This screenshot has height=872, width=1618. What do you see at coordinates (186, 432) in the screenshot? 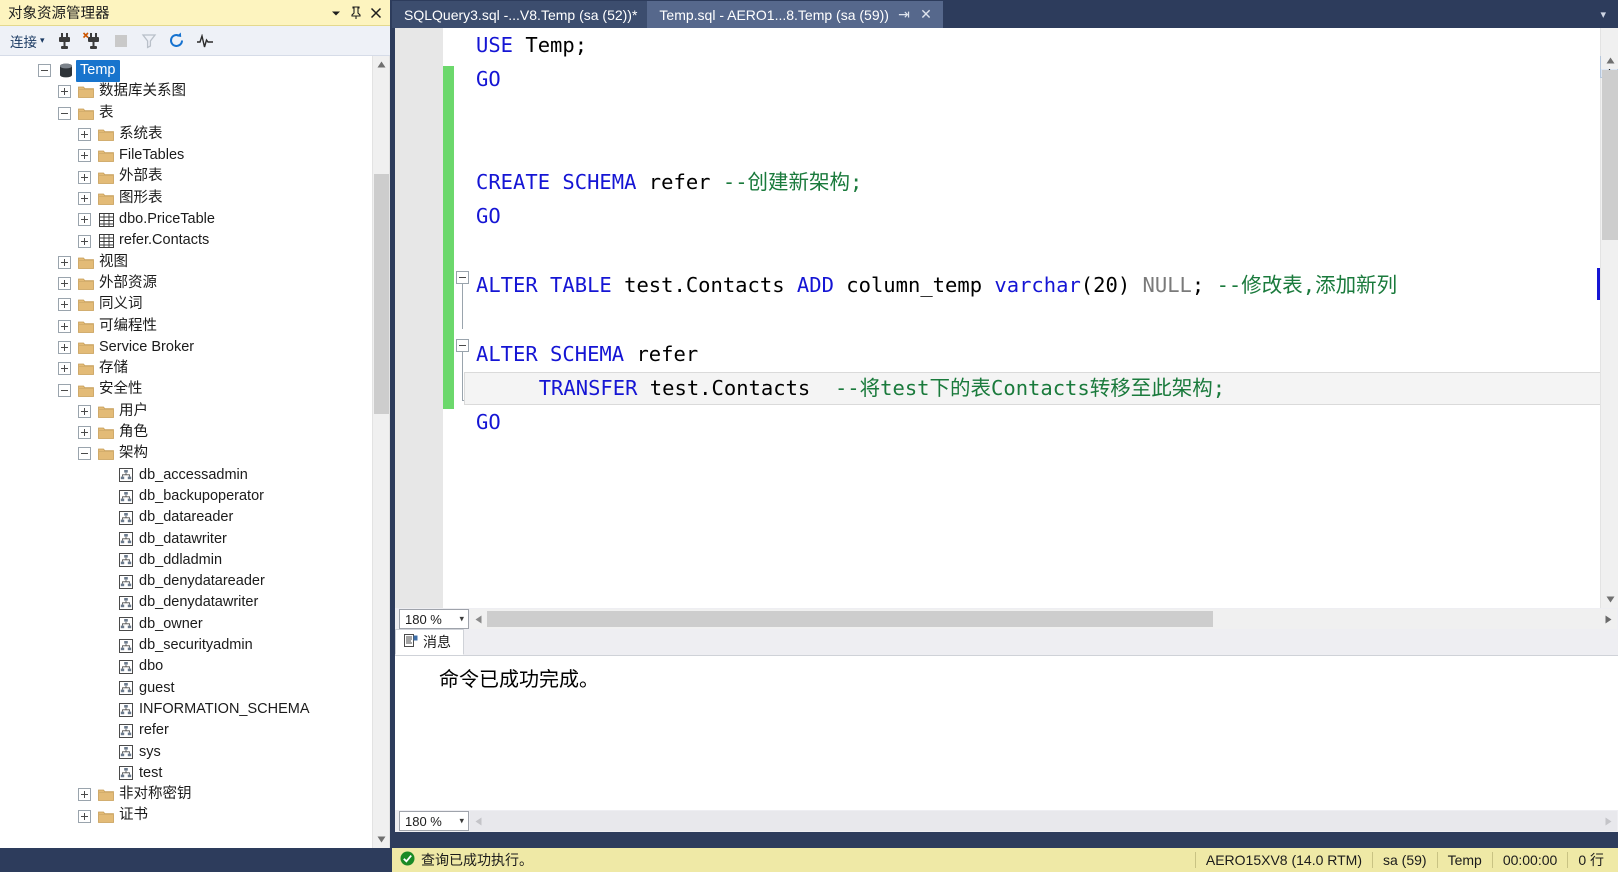
I see `tree-node: 角色` at bounding box center [186, 432].